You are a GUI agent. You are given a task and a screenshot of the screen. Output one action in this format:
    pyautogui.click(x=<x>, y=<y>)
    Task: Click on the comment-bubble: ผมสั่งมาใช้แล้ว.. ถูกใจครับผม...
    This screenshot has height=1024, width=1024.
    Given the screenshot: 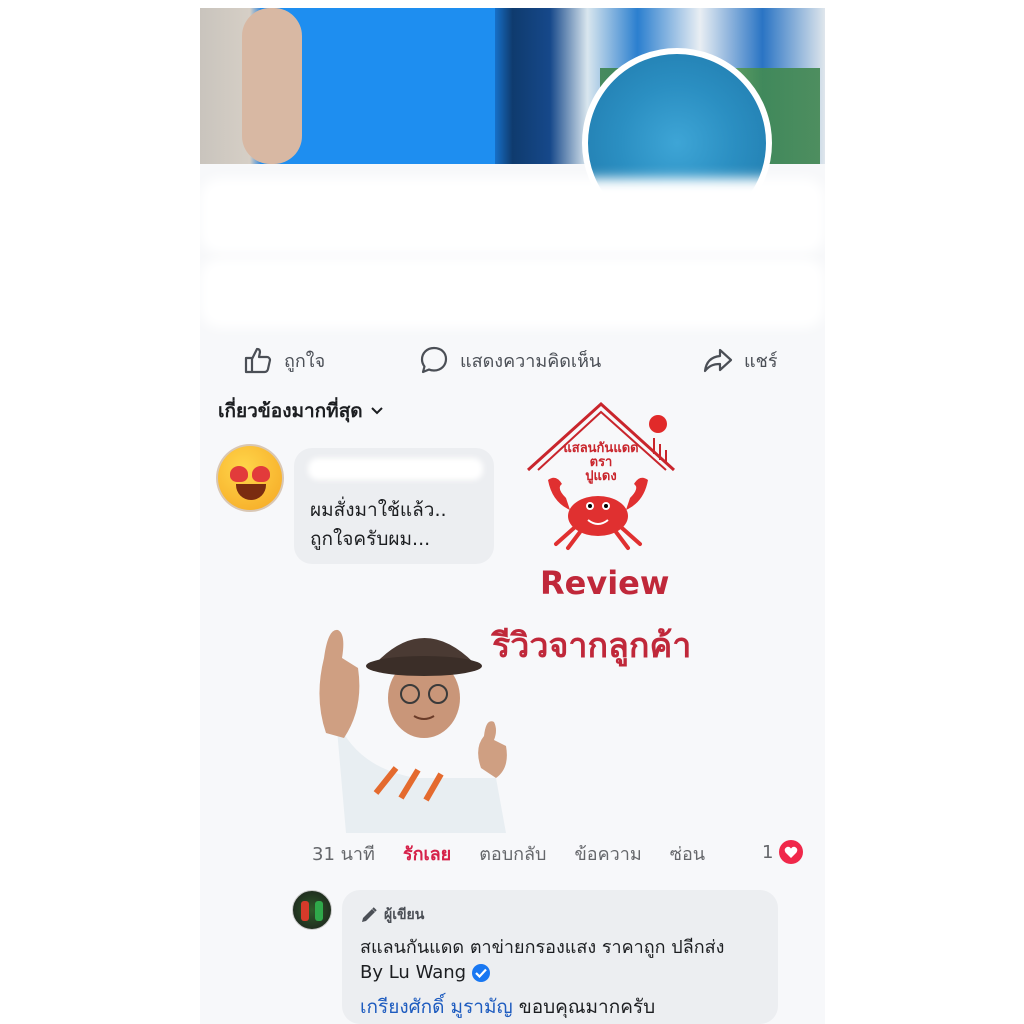 What is the action you would take?
    pyautogui.click(x=394, y=506)
    